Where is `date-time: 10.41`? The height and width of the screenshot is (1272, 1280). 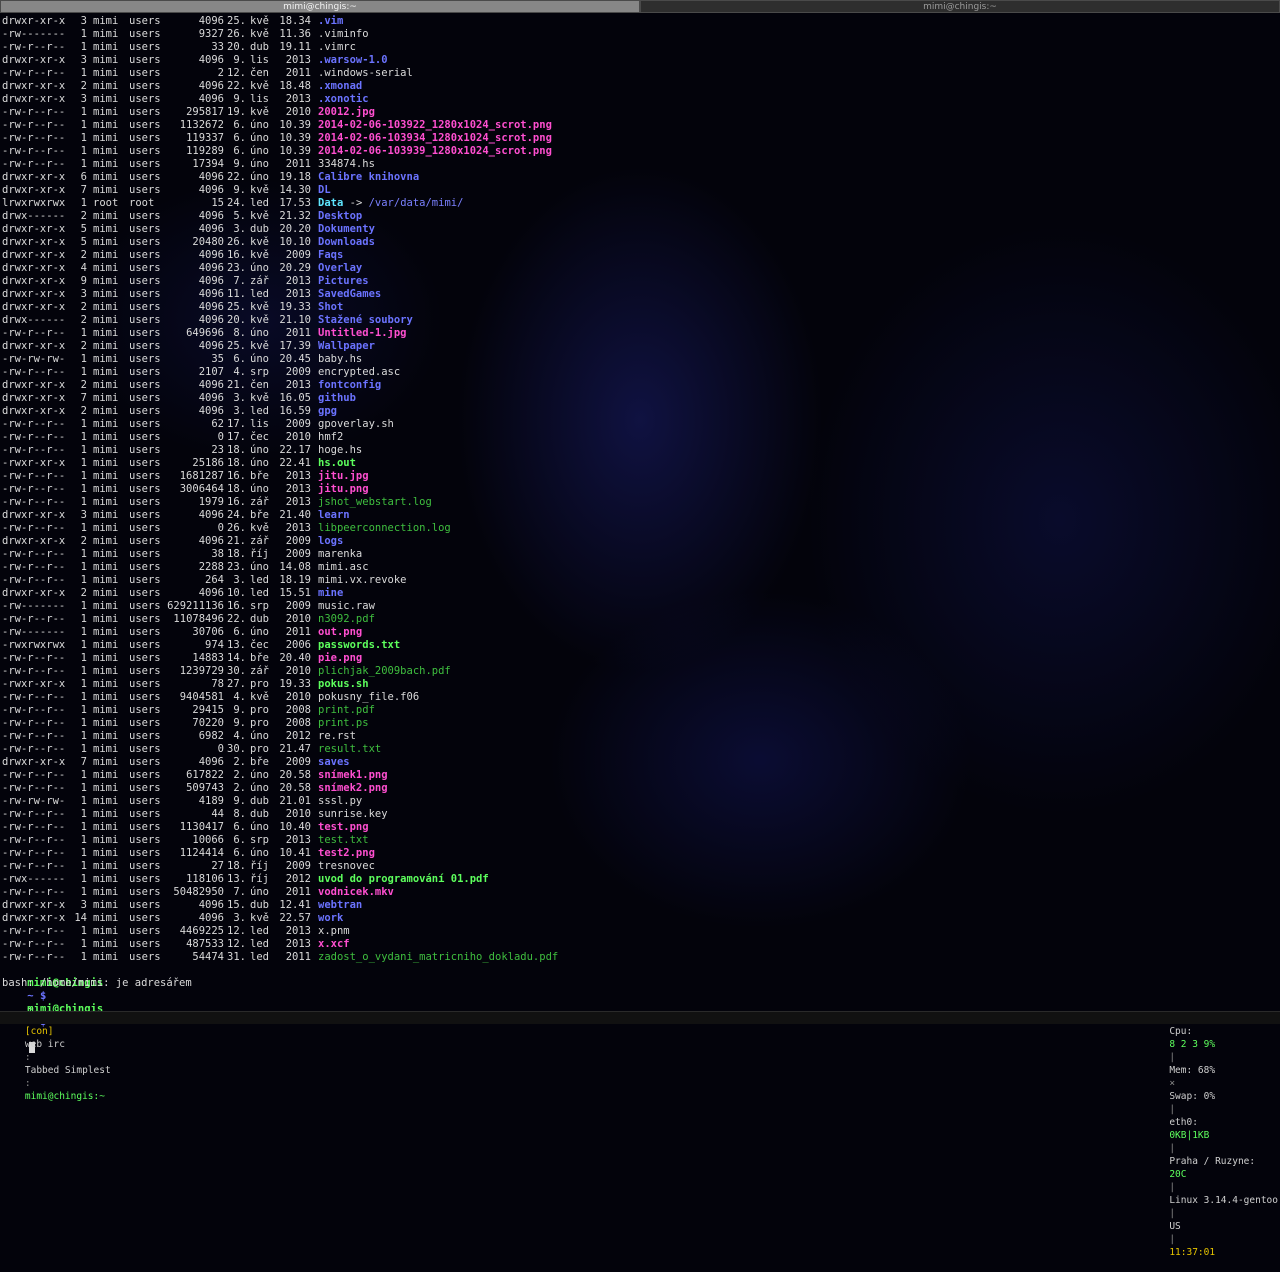
date-time: 10.41 is located at coordinates (295, 853).